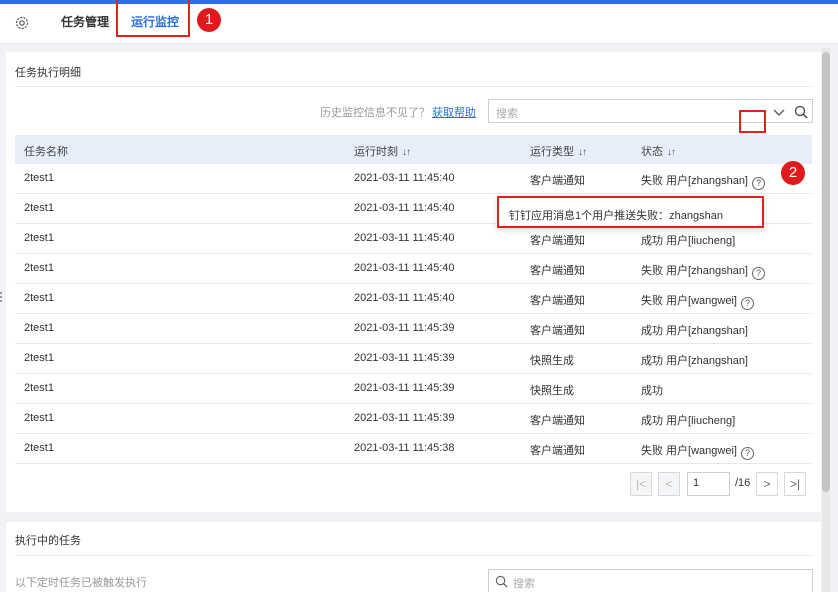 This screenshot has width=838, height=592. I want to click on search-input: 搜索, so click(650, 580).